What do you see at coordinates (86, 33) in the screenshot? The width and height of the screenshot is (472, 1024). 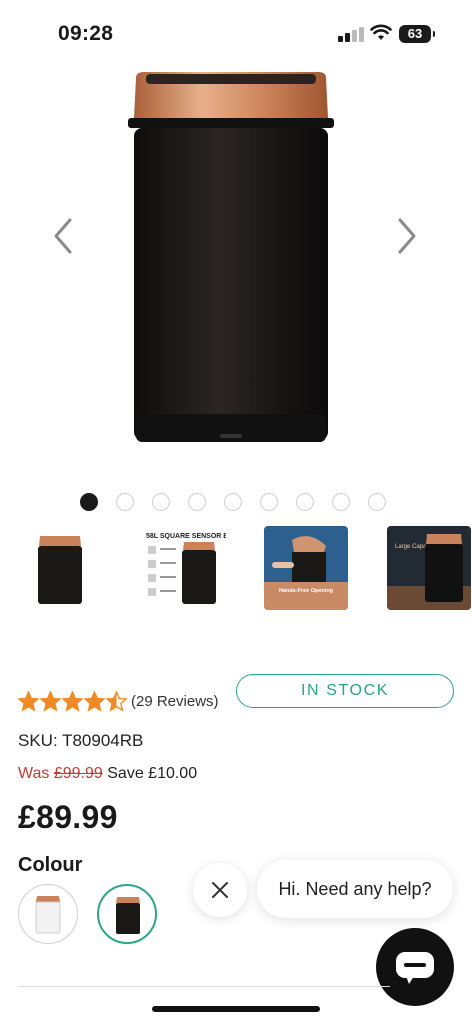 I see `status-time: 09:28` at bounding box center [86, 33].